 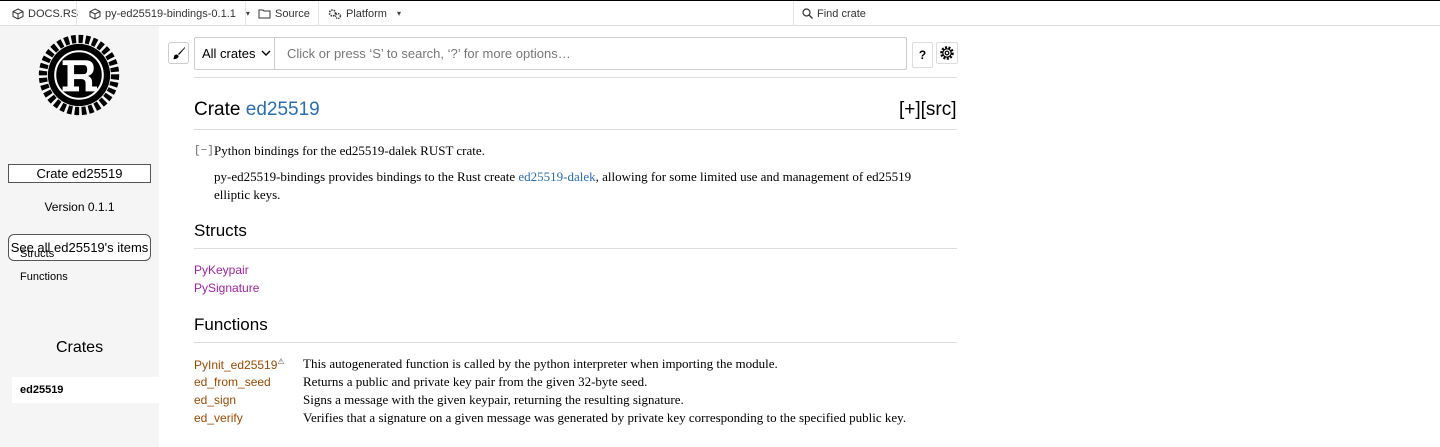 What do you see at coordinates (79, 347) in the screenshot?
I see `crates-heading: Crates` at bounding box center [79, 347].